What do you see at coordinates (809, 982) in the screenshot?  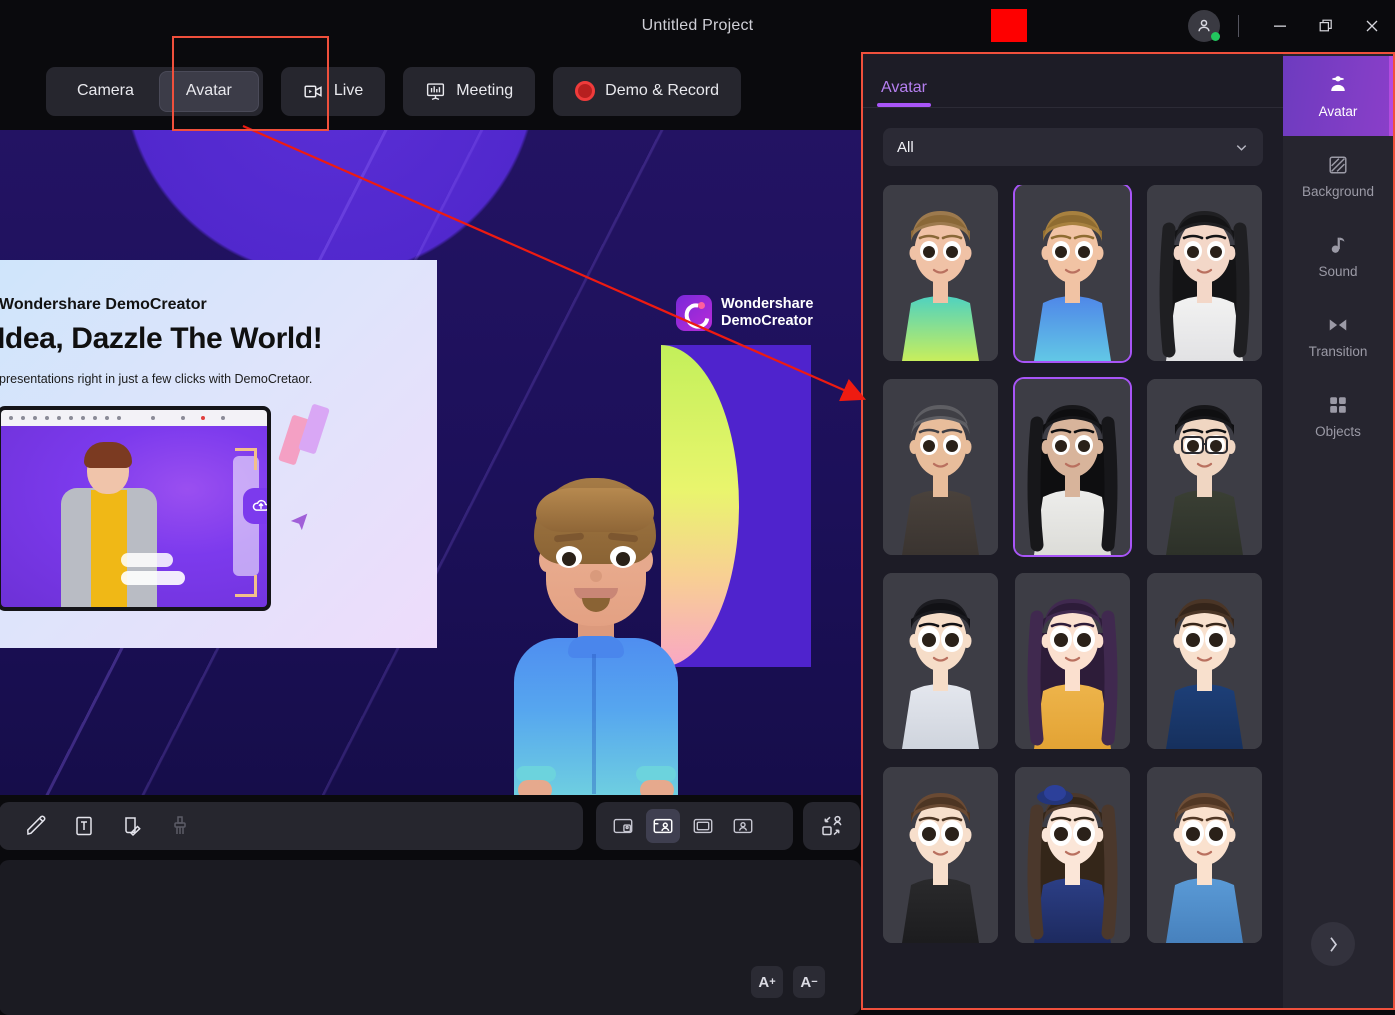 I see `font-decrease-button: A −` at bounding box center [809, 982].